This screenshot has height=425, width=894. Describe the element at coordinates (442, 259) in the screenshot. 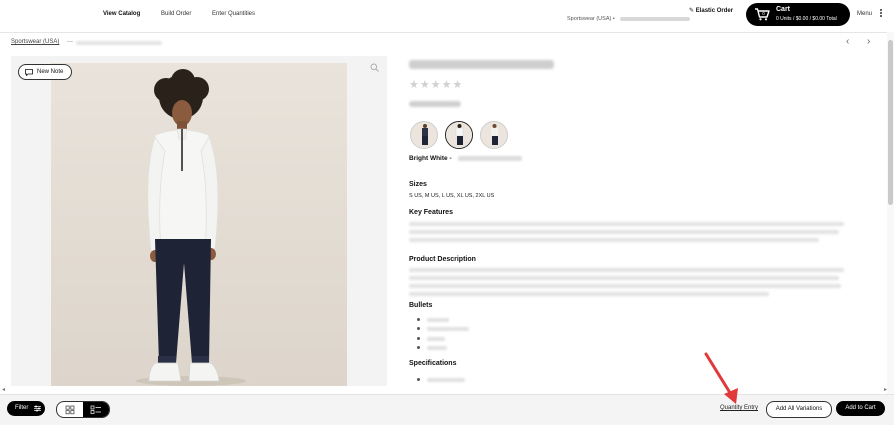

I see `product-description-heading: Product Description` at that location.